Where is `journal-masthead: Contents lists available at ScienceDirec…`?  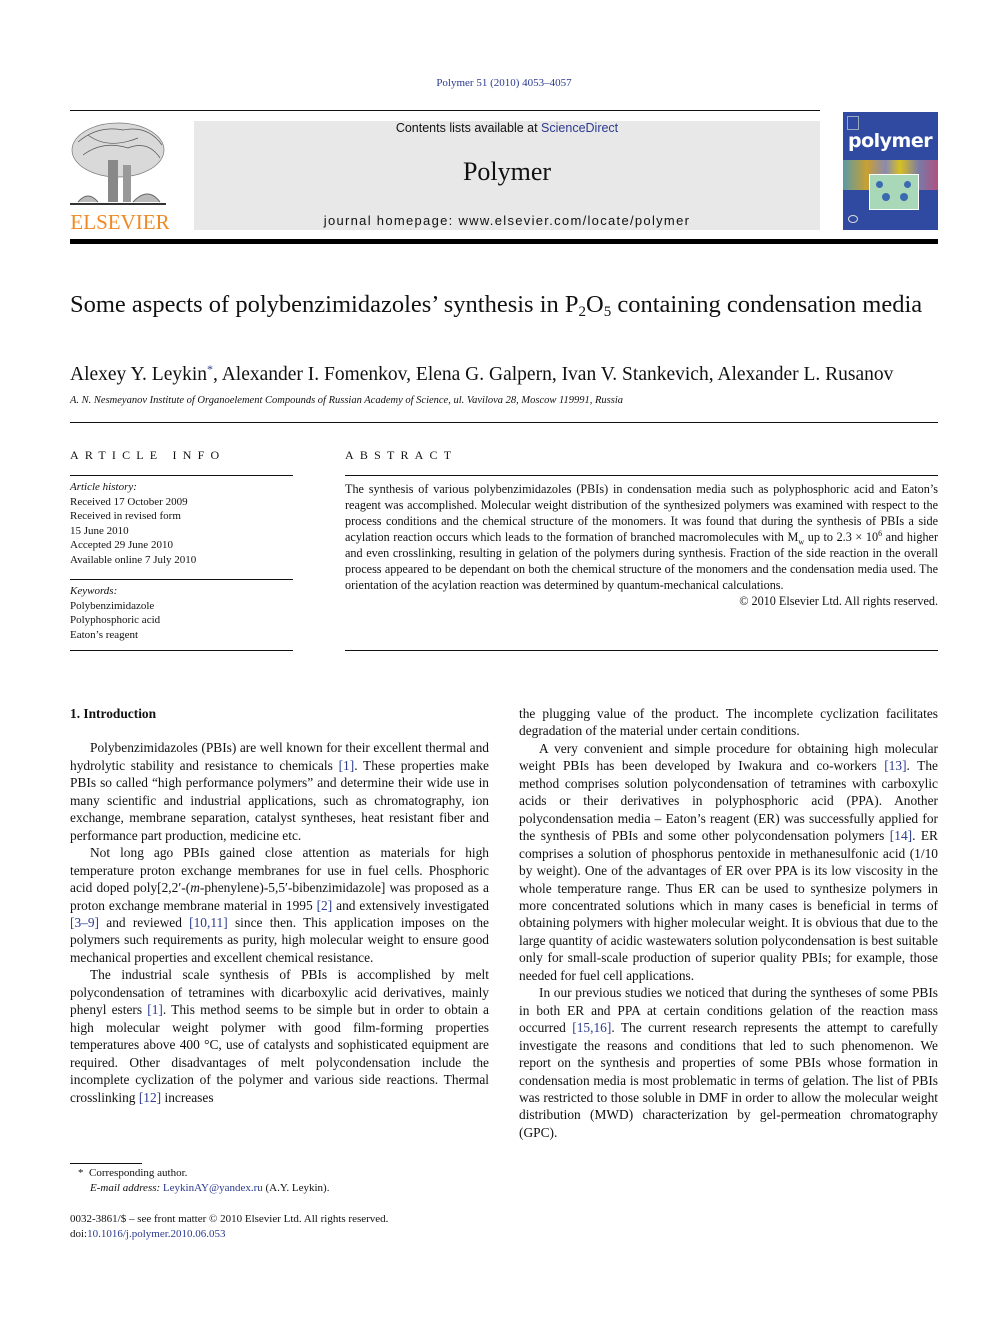
journal-masthead: Contents lists available at ScienceDirec… is located at coordinates (507, 175).